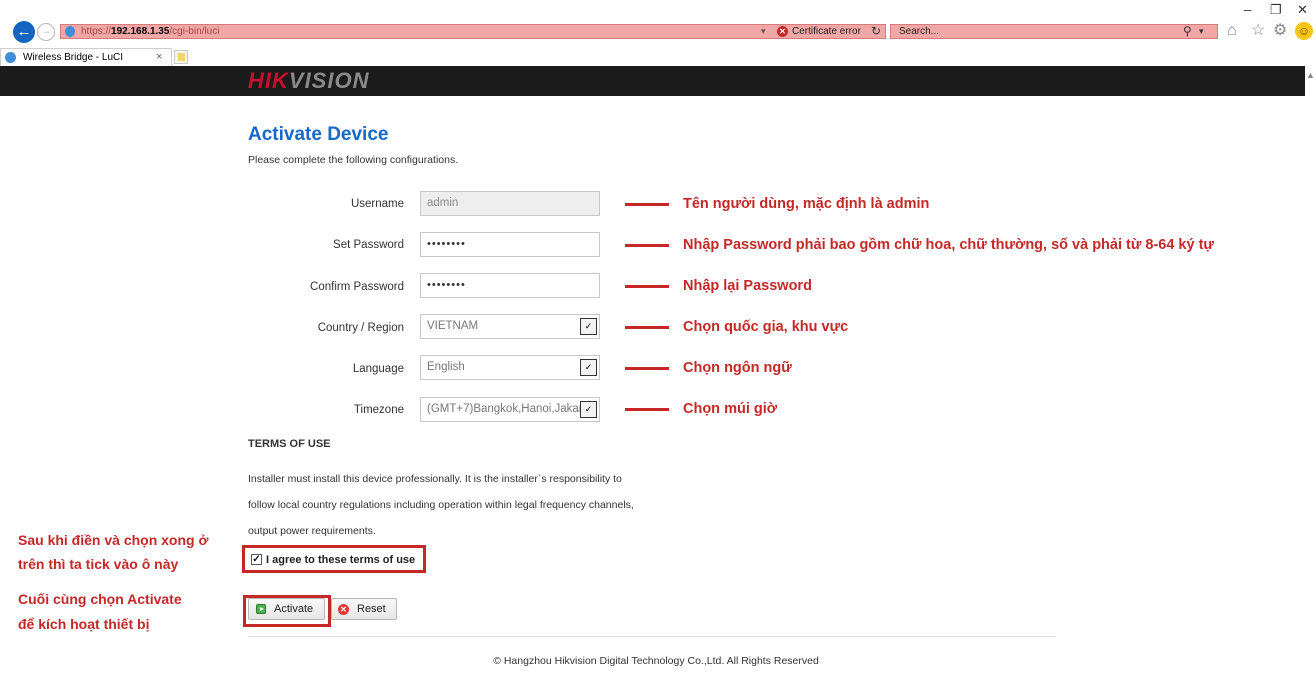  I want to click on hikvision-logo: HIKVISION, so click(308, 81).